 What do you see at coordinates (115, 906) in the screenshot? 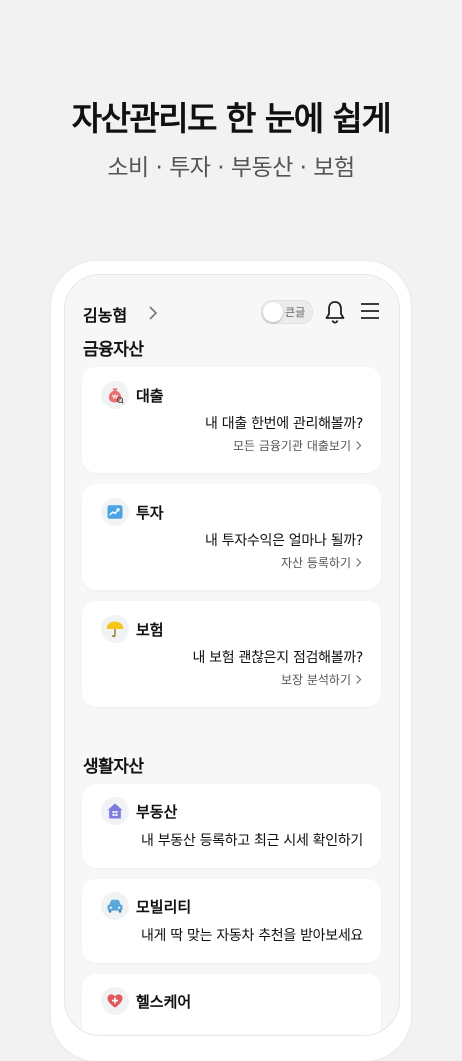
I see `car-icon` at bounding box center [115, 906].